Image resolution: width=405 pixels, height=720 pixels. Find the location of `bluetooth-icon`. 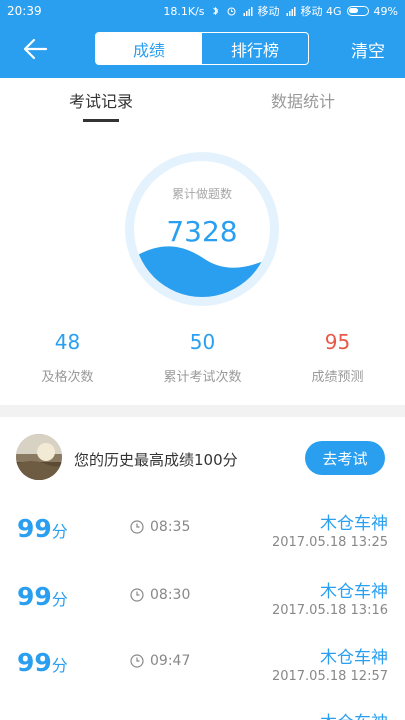

bluetooth-icon is located at coordinates (215, 11).